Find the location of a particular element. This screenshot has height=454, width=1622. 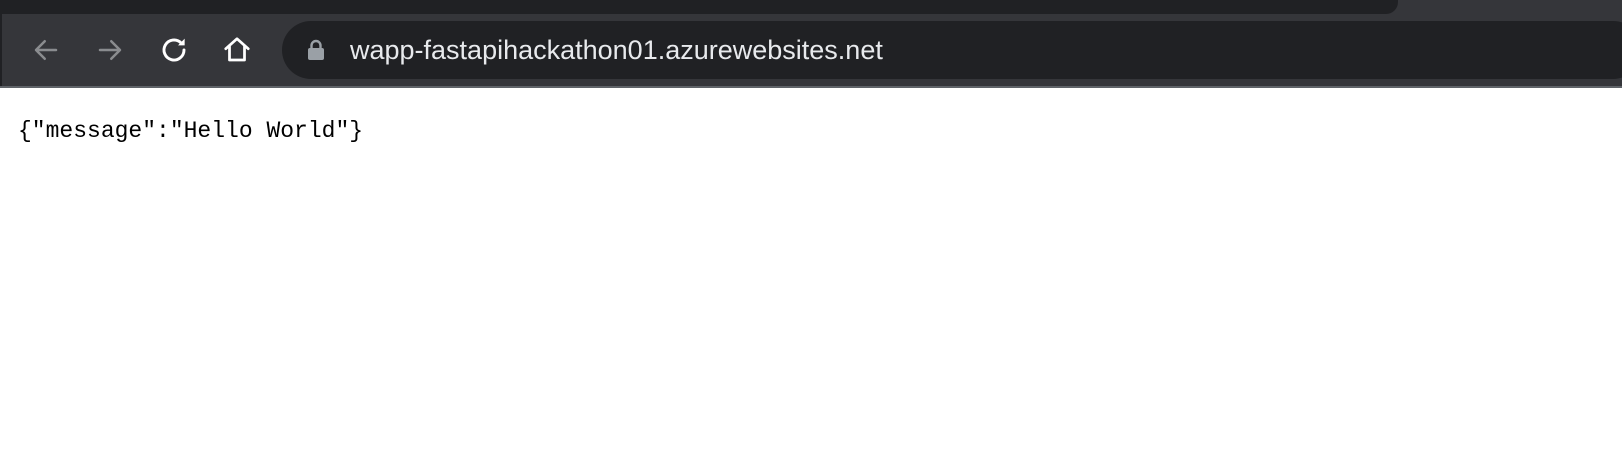

tab-strip is located at coordinates (811, 7).